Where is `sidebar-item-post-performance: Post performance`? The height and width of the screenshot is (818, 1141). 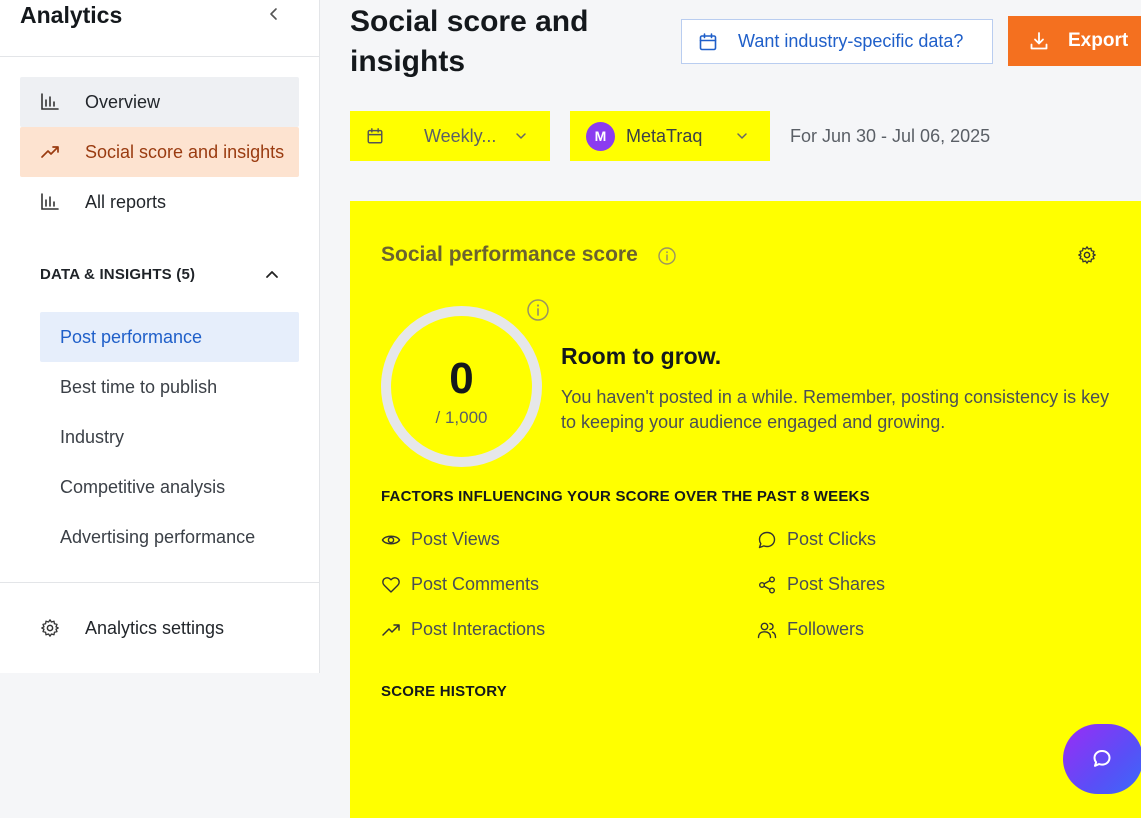 sidebar-item-post-performance: Post performance is located at coordinates (169, 337).